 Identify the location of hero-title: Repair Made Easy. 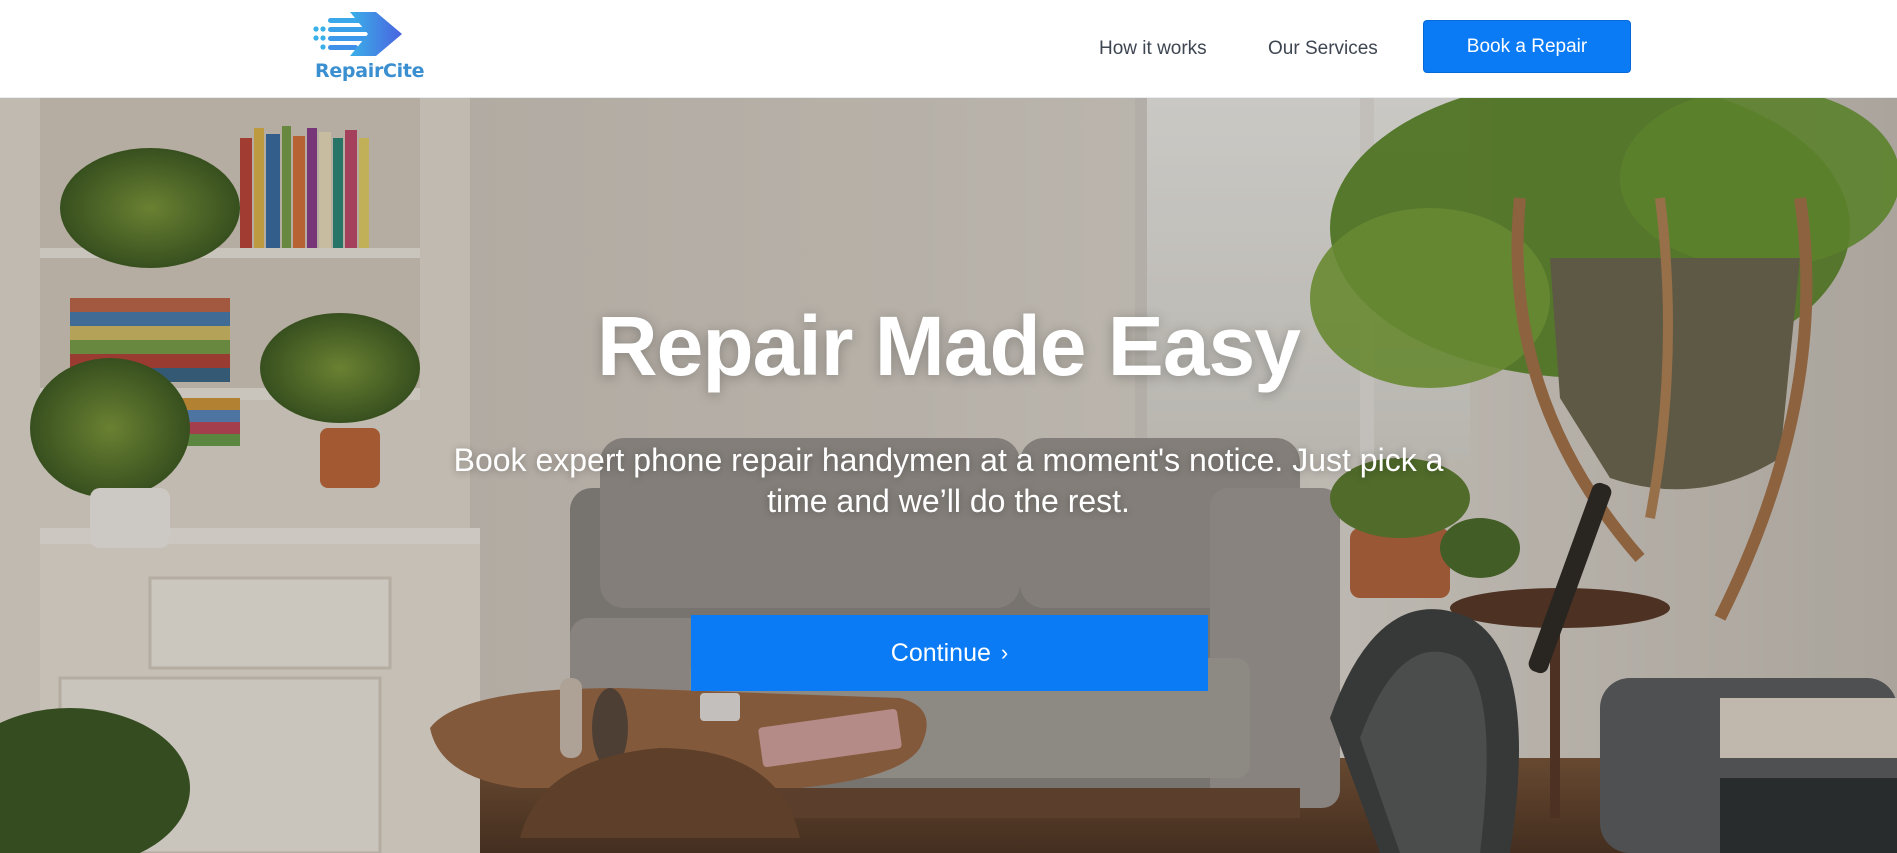
(948, 346).